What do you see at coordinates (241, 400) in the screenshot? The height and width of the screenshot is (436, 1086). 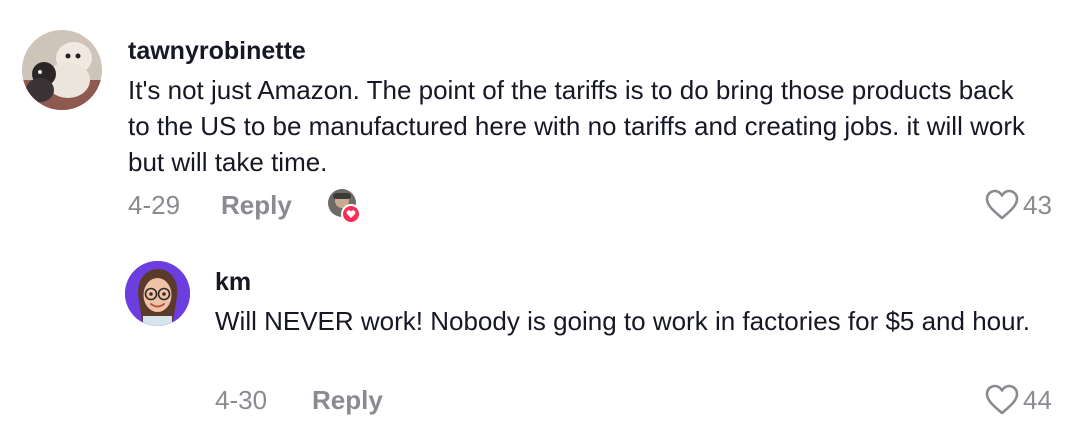 I see `comment-date: 4-30` at bounding box center [241, 400].